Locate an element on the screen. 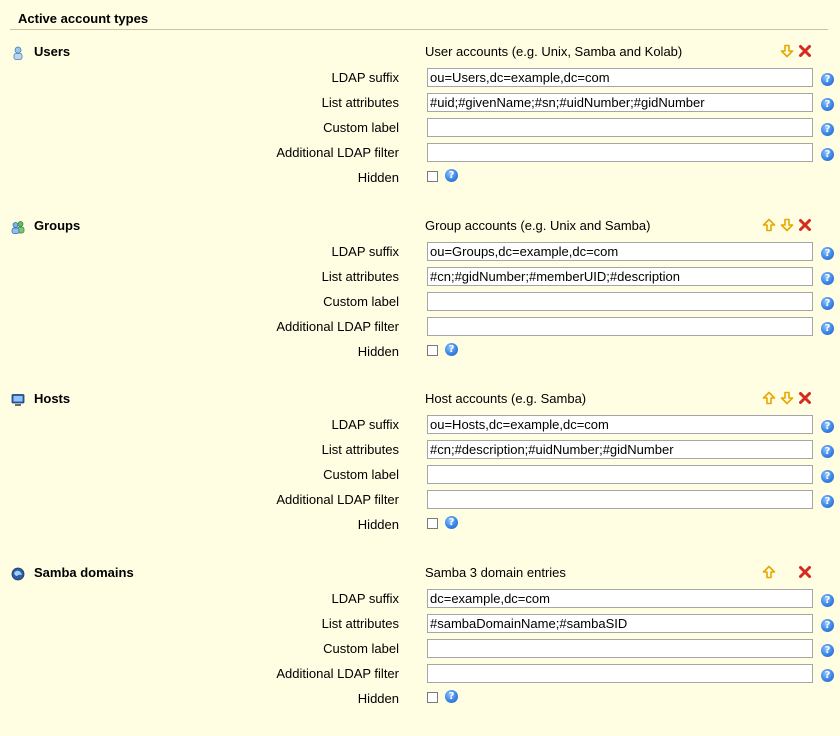 The height and width of the screenshot is (736, 840). account-type-name: Samba domains is located at coordinates (84, 572).